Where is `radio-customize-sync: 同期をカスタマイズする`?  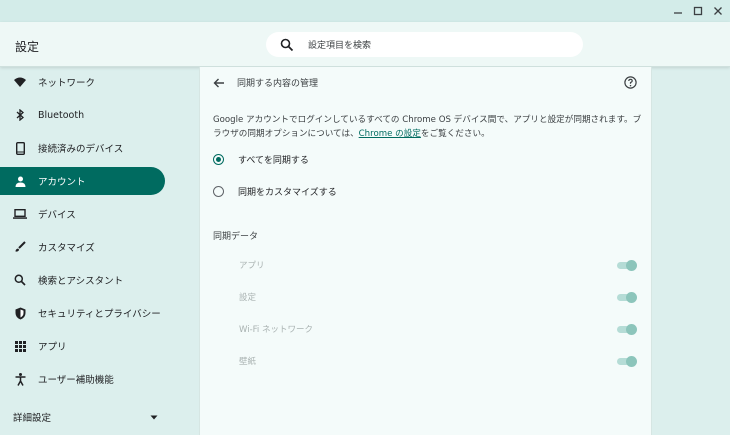
radio-customize-sync: 同期をカスタマイズする is located at coordinates (275, 191).